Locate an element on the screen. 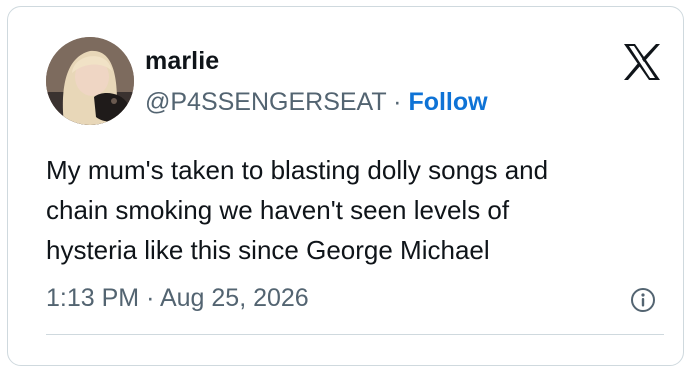 This screenshot has width=693, height=366. x-logo-icon is located at coordinates (642, 62).